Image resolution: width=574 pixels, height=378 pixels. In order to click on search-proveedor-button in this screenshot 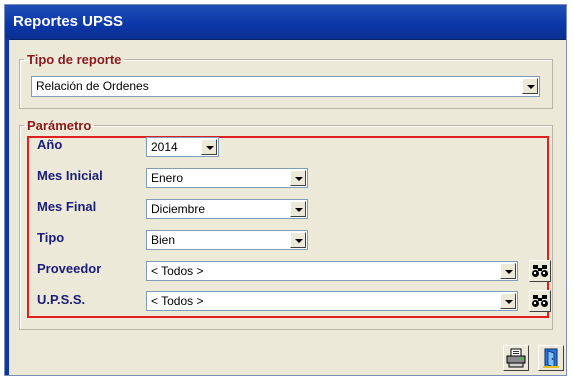, I will do `click(540, 271)`.